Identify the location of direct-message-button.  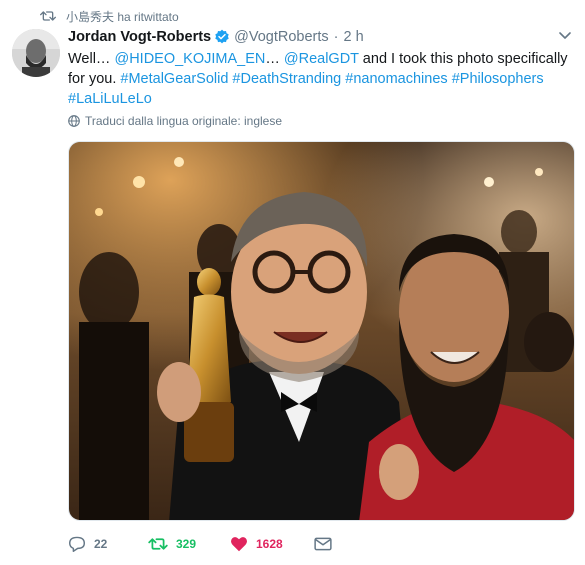
(327, 544).